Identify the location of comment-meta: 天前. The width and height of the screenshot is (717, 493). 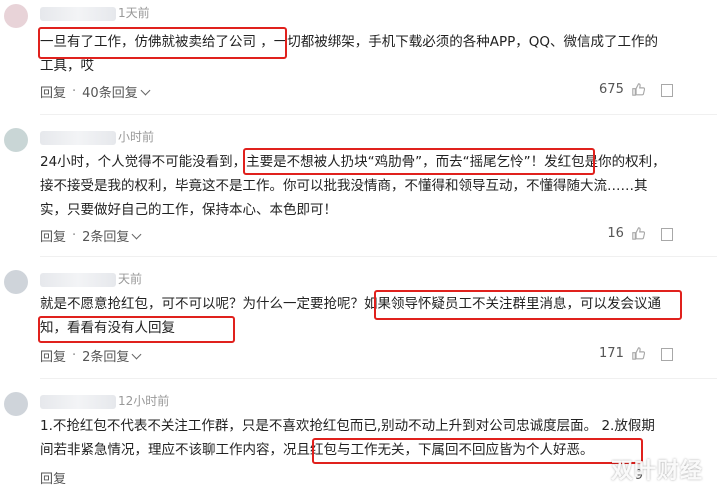
(91, 280).